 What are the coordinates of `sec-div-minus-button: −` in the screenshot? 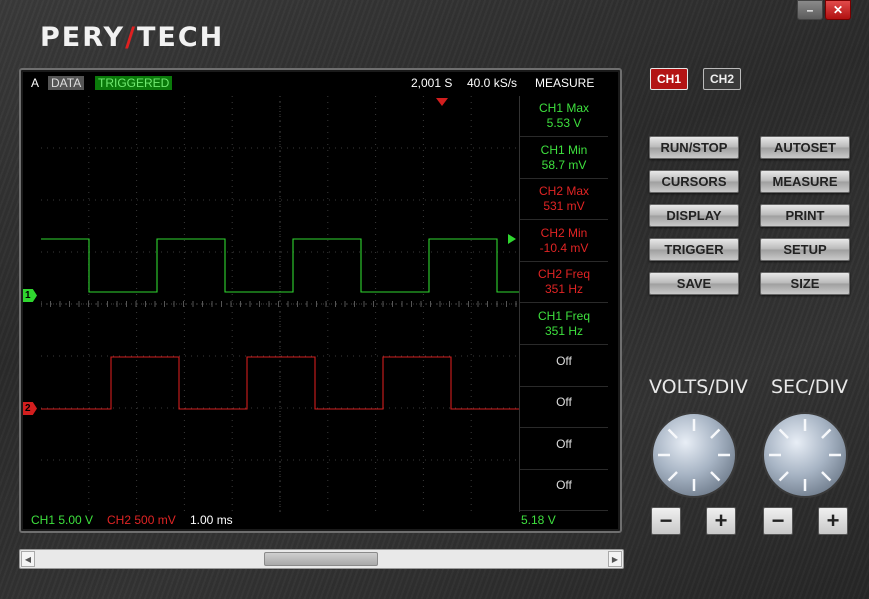 It's located at (778, 521).